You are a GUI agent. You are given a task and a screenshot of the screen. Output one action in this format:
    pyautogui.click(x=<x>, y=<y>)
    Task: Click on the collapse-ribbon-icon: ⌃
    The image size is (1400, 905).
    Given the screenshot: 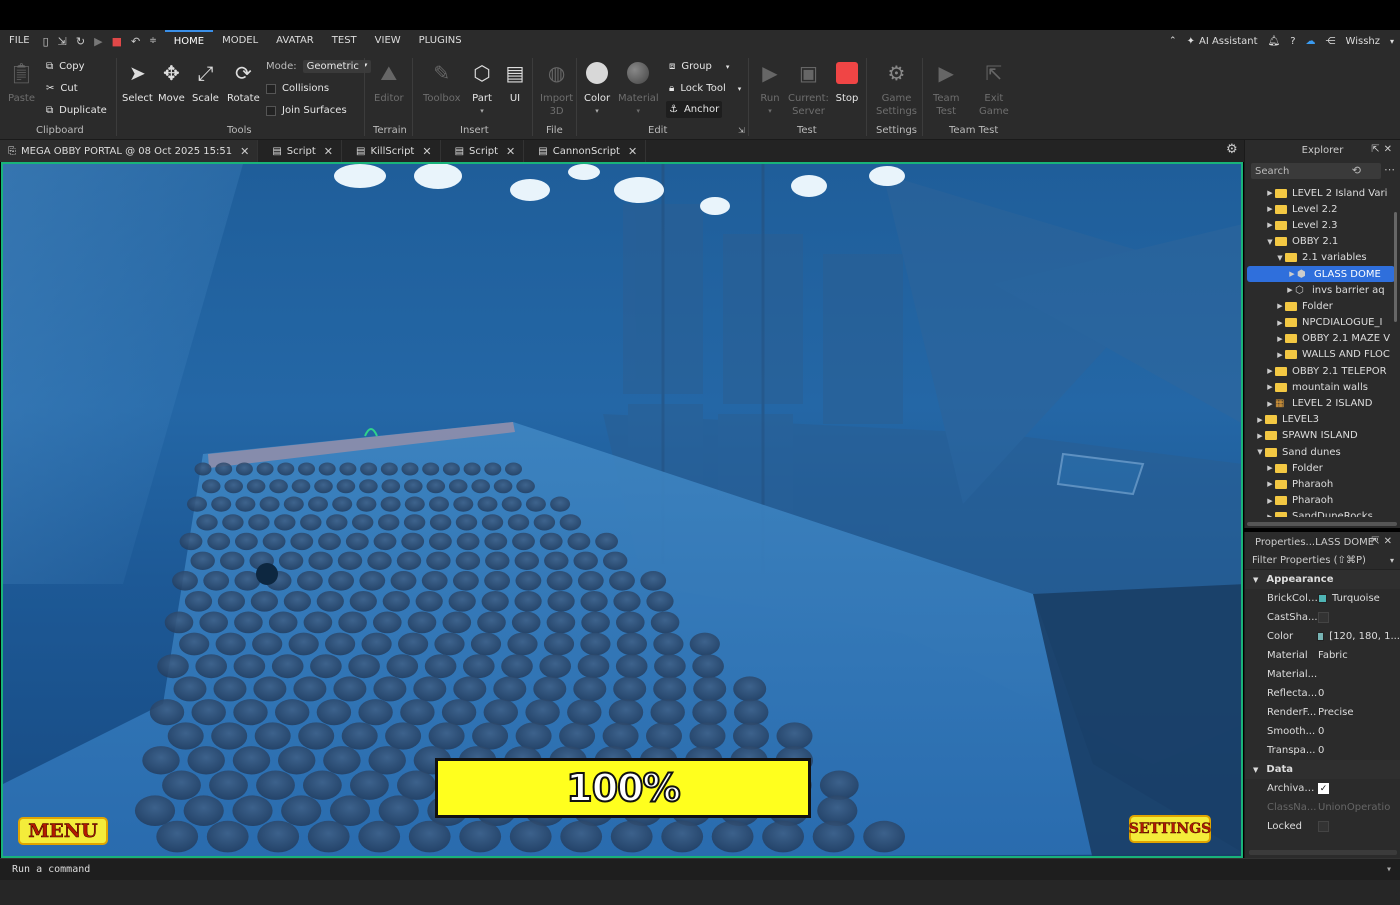 What is the action you would take?
    pyautogui.click(x=1173, y=41)
    